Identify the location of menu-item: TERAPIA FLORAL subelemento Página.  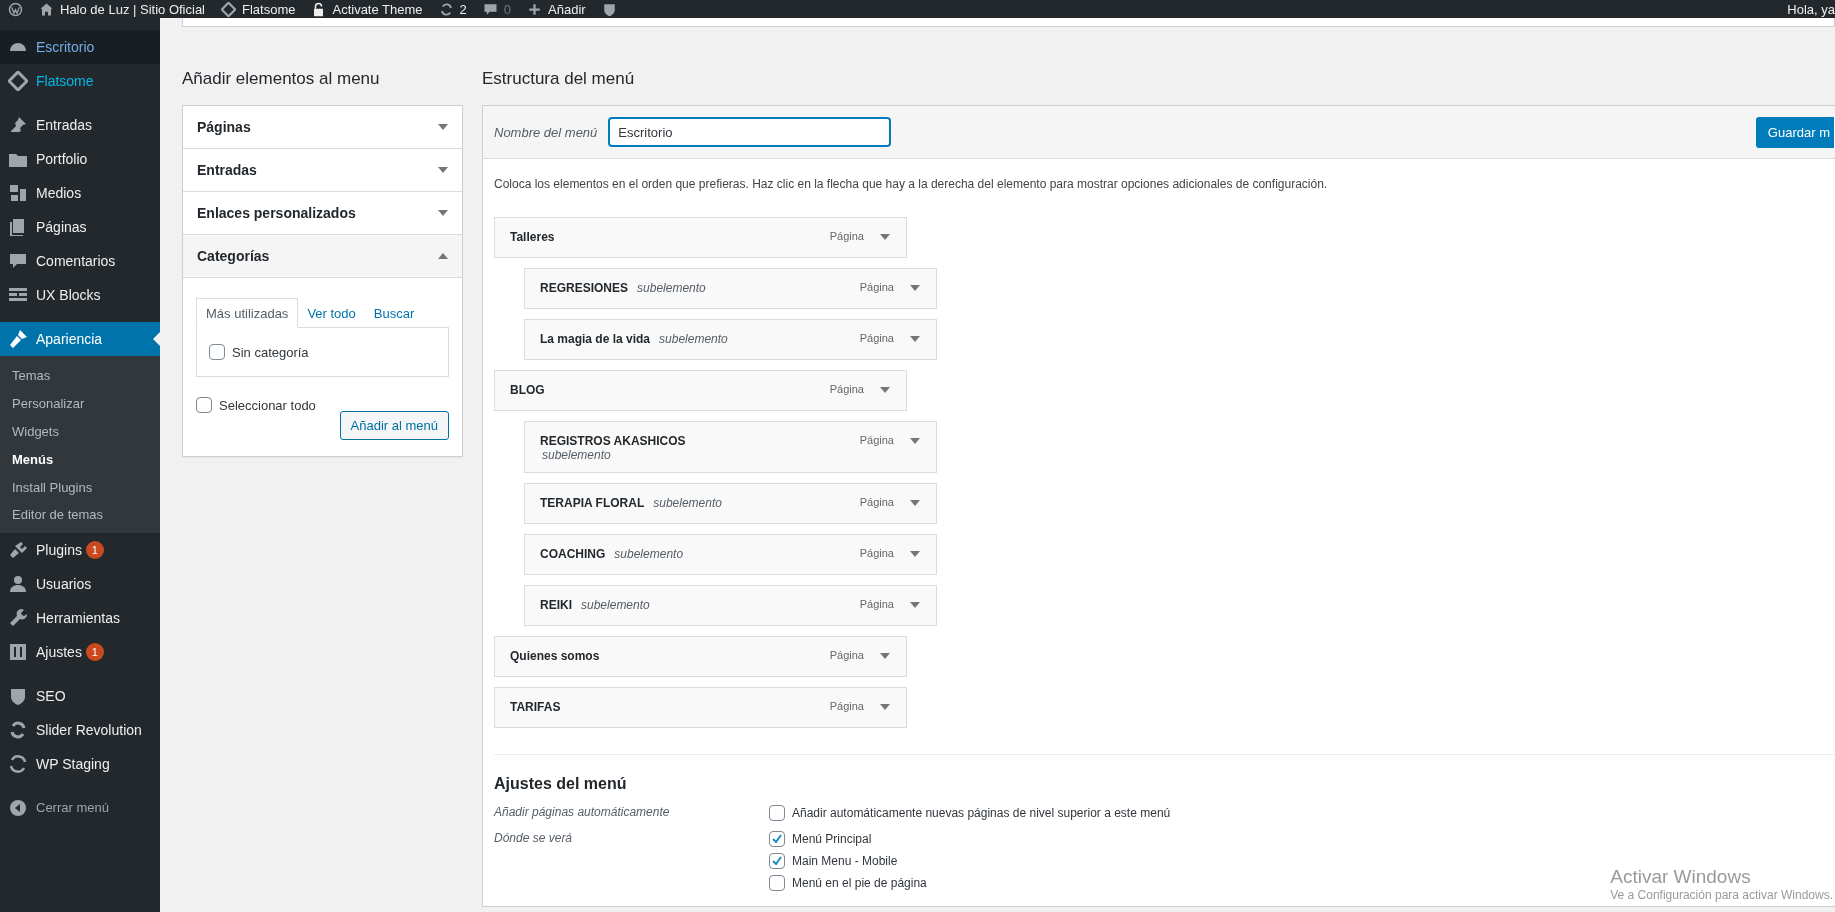
(730, 503).